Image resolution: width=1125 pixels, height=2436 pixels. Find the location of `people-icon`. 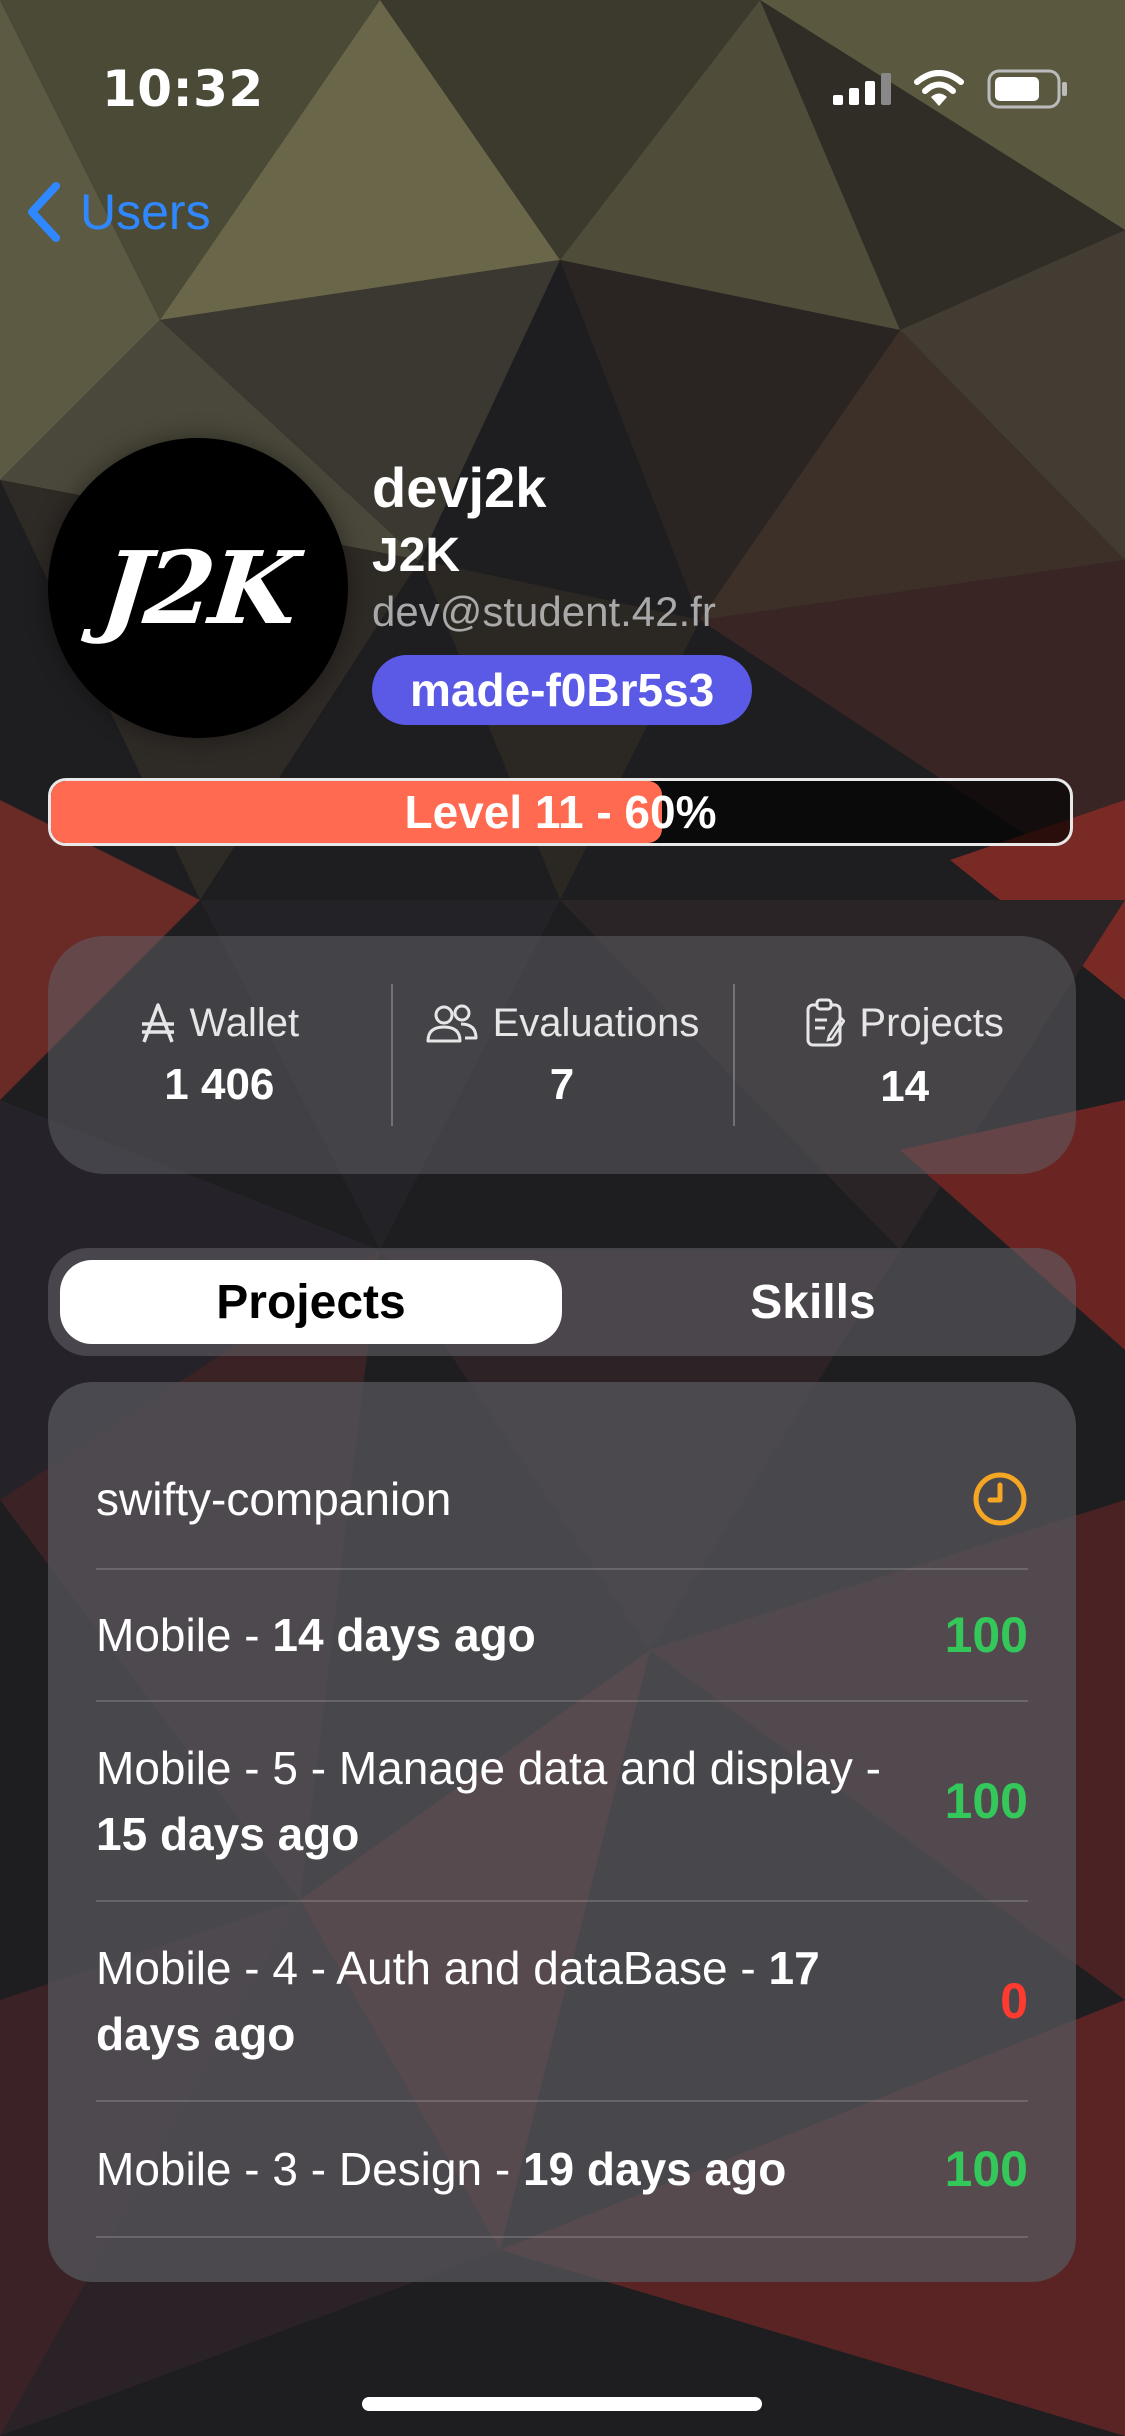

people-icon is located at coordinates (452, 1023).